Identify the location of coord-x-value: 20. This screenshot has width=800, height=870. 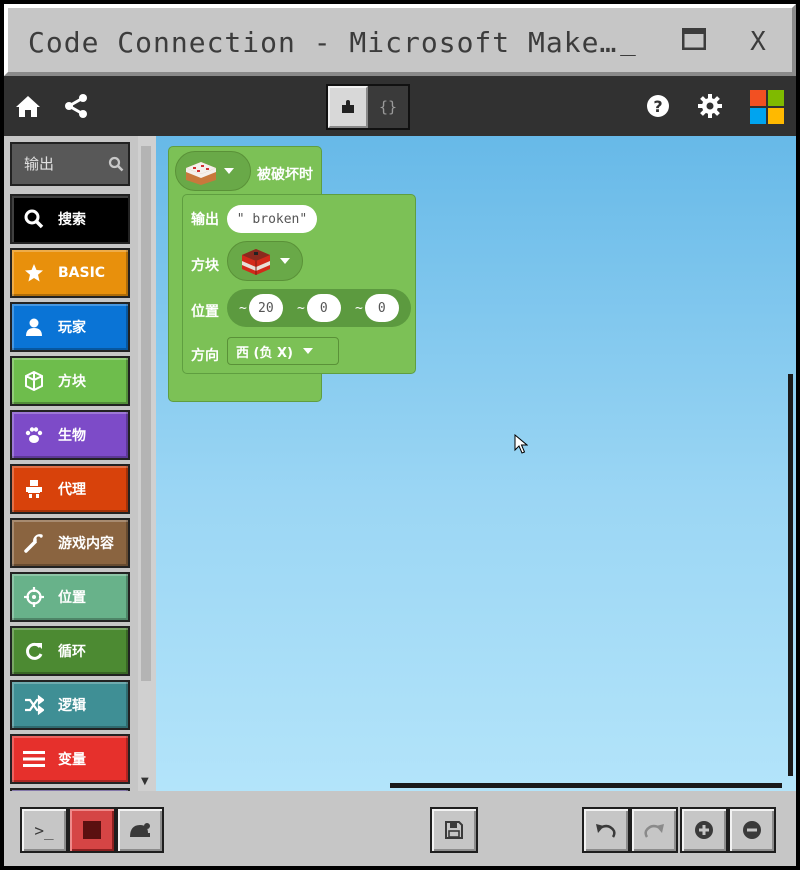
(265, 308).